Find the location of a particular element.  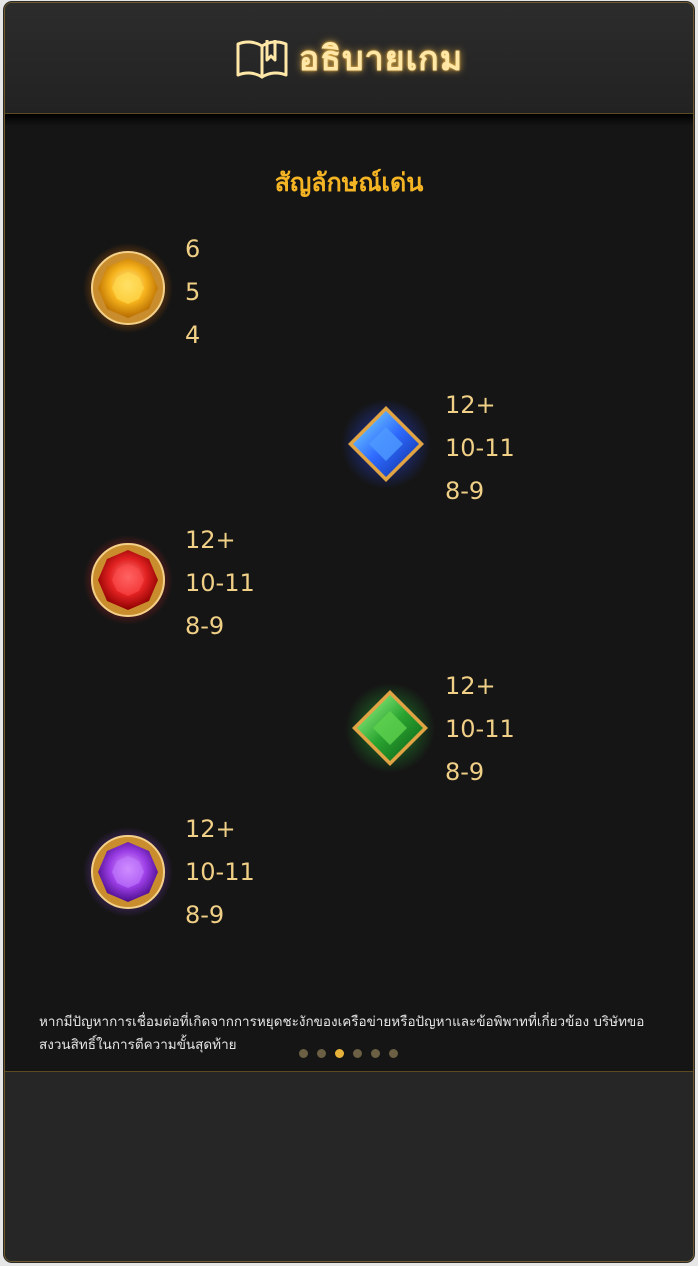

blue-gem-icon is located at coordinates (386, 444).